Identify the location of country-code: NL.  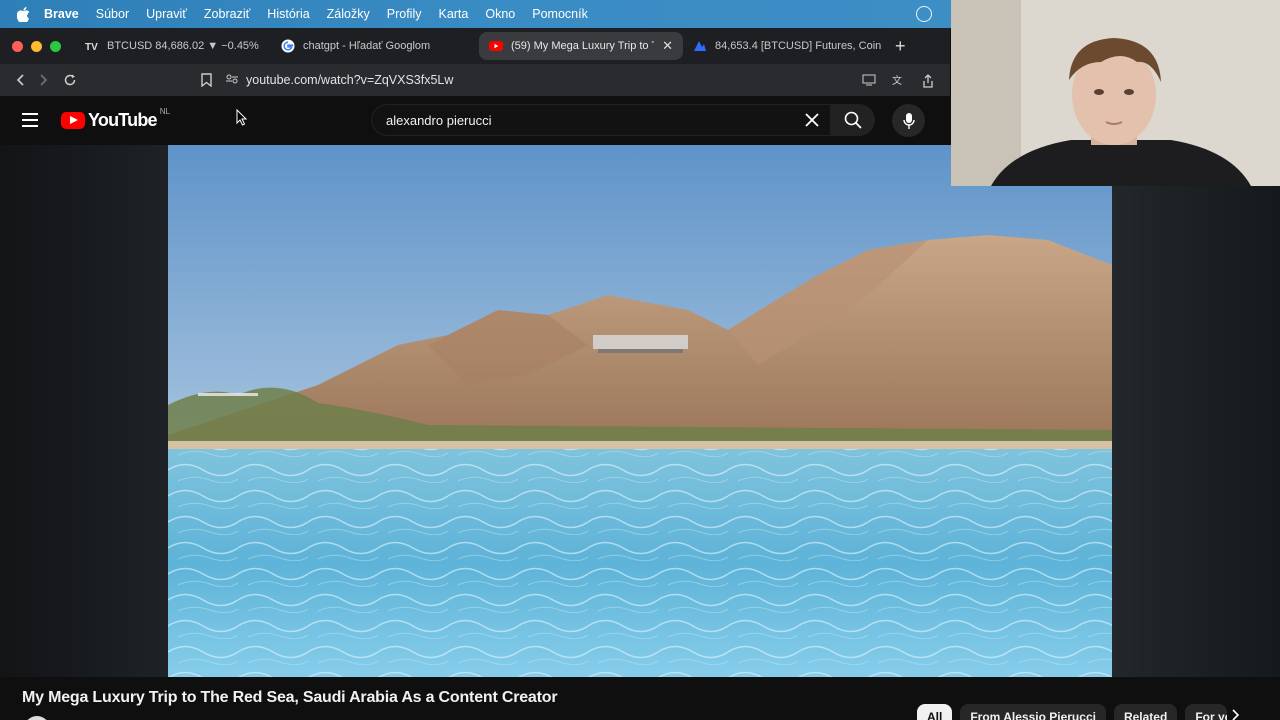
(164, 111).